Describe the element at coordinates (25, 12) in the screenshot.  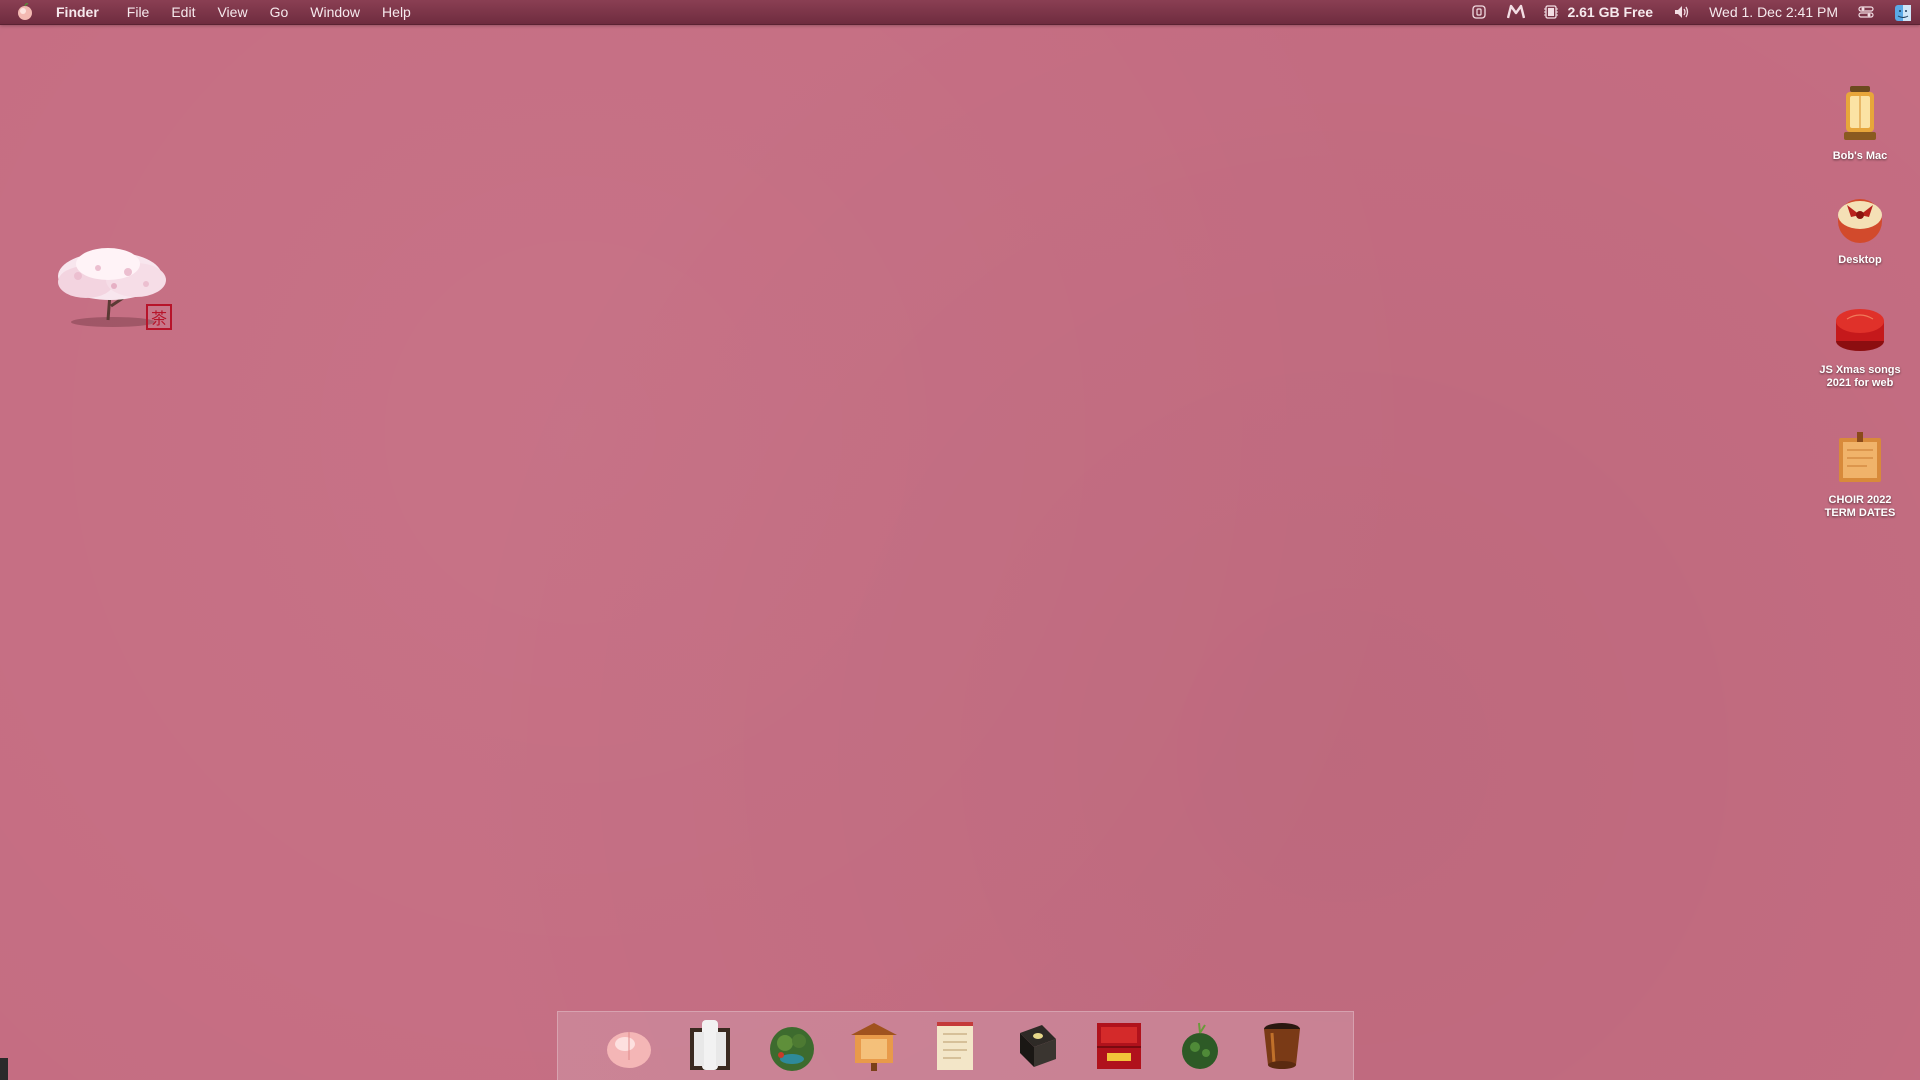
I see `apple-menu-icon` at that location.